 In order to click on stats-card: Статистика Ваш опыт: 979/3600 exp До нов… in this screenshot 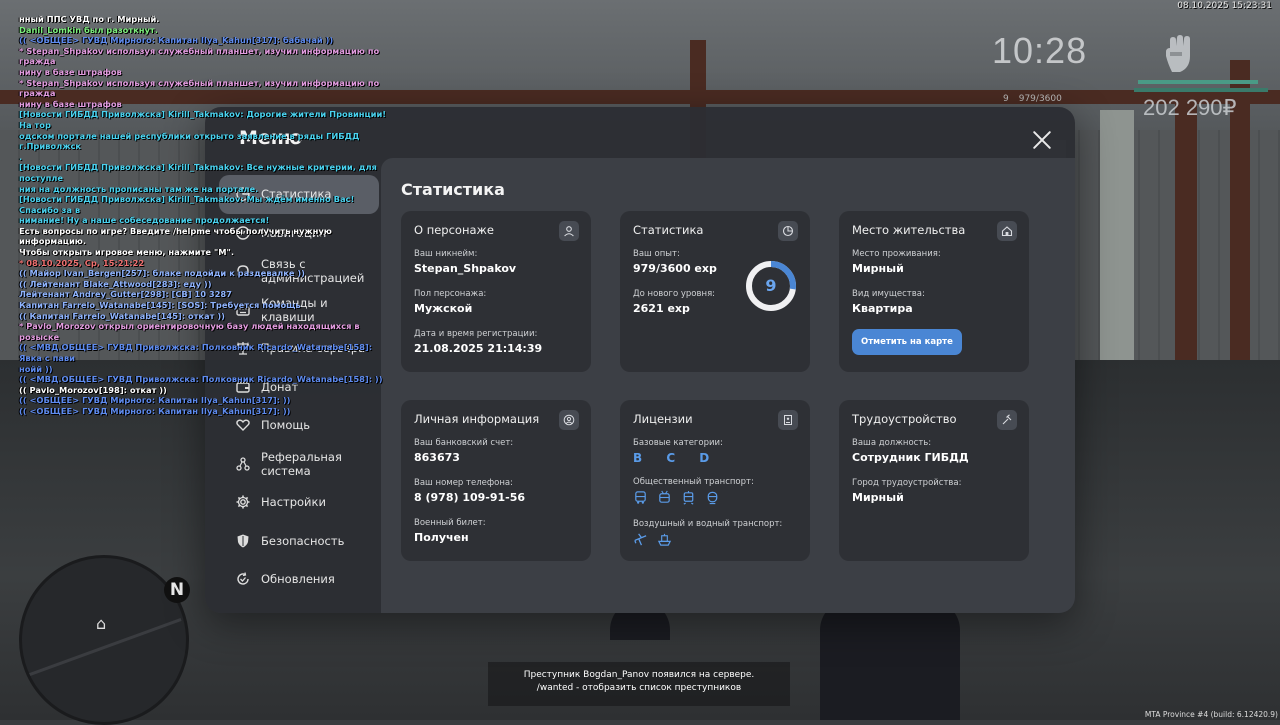, I will do `click(715, 291)`.